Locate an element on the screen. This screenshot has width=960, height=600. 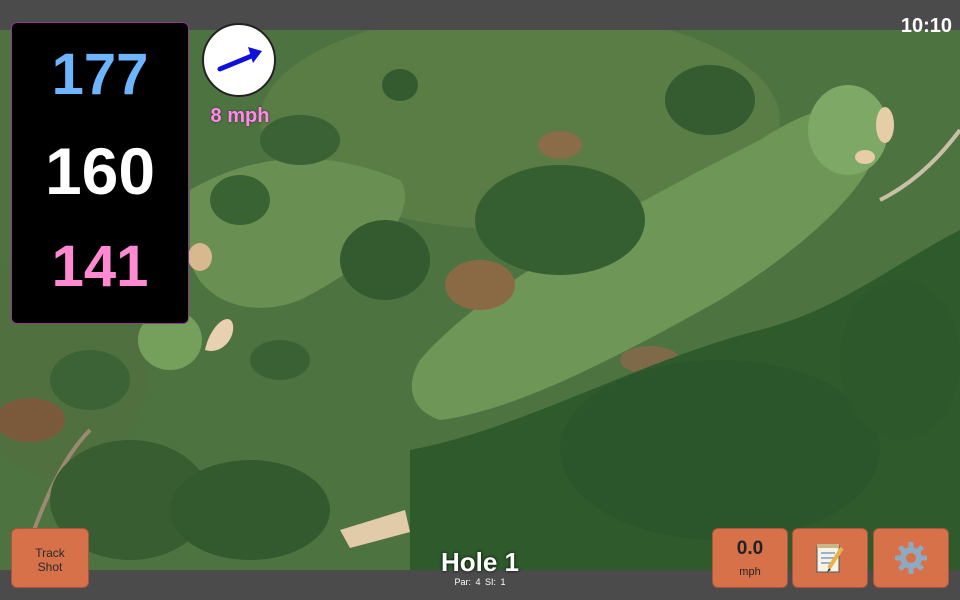
track-shot-label: Track Shot is located at coordinates (50, 560).